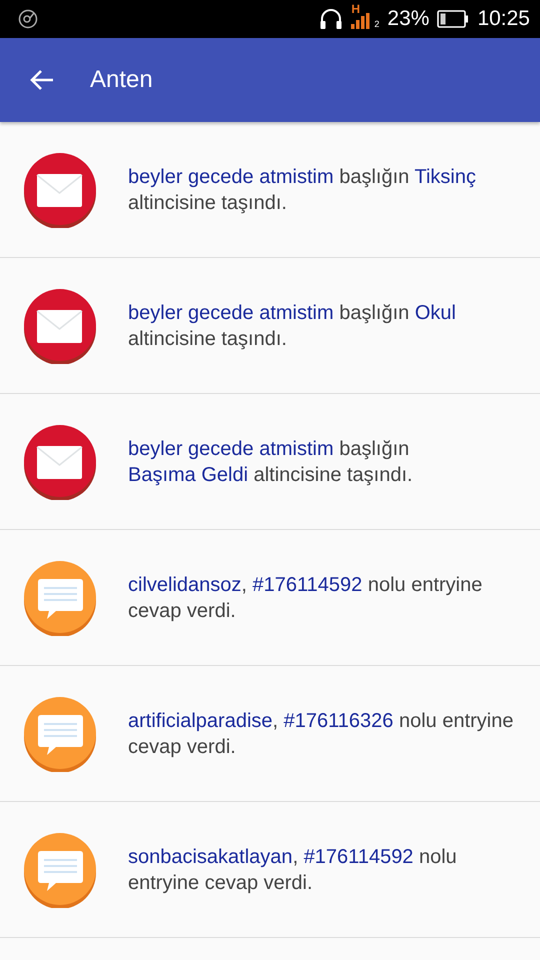 The width and height of the screenshot is (540, 960). What do you see at coordinates (210, 857) in the screenshot?
I see `link: sonbacisakatlayan` at bounding box center [210, 857].